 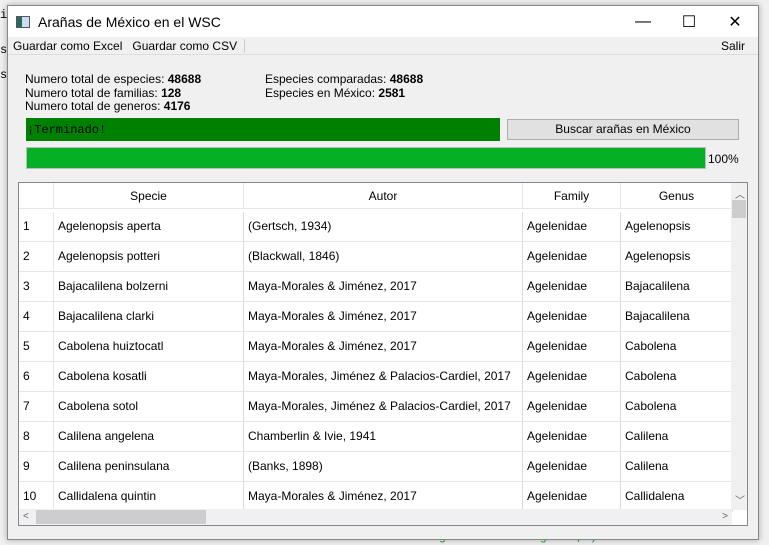 What do you see at coordinates (149, 466) in the screenshot?
I see `table-cell: Calilena peninsulana` at bounding box center [149, 466].